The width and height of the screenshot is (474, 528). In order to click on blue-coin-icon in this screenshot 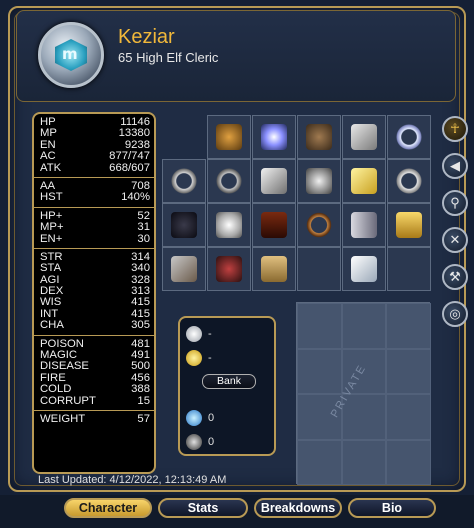, I will do `click(194, 418)`.